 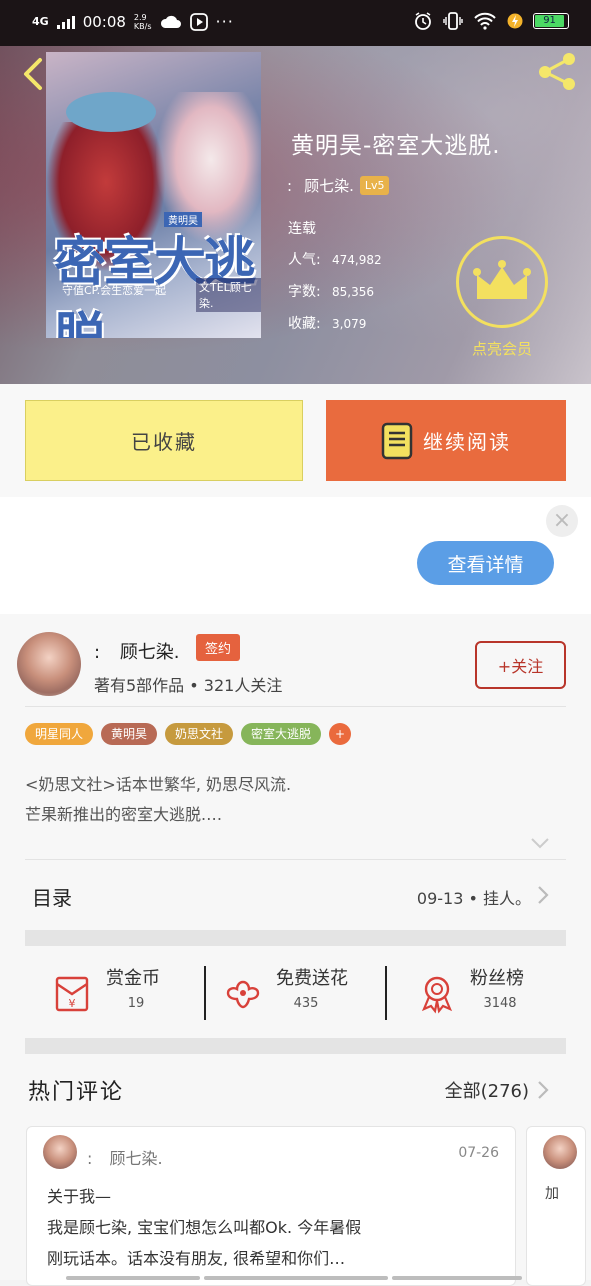 What do you see at coordinates (40, 21) in the screenshot?
I see `network-label: 4G` at bounding box center [40, 21].